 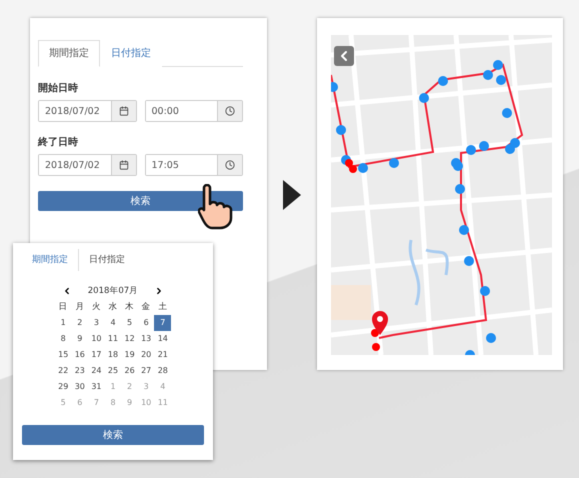 I want to click on calendar-day: 1, so click(x=63, y=323).